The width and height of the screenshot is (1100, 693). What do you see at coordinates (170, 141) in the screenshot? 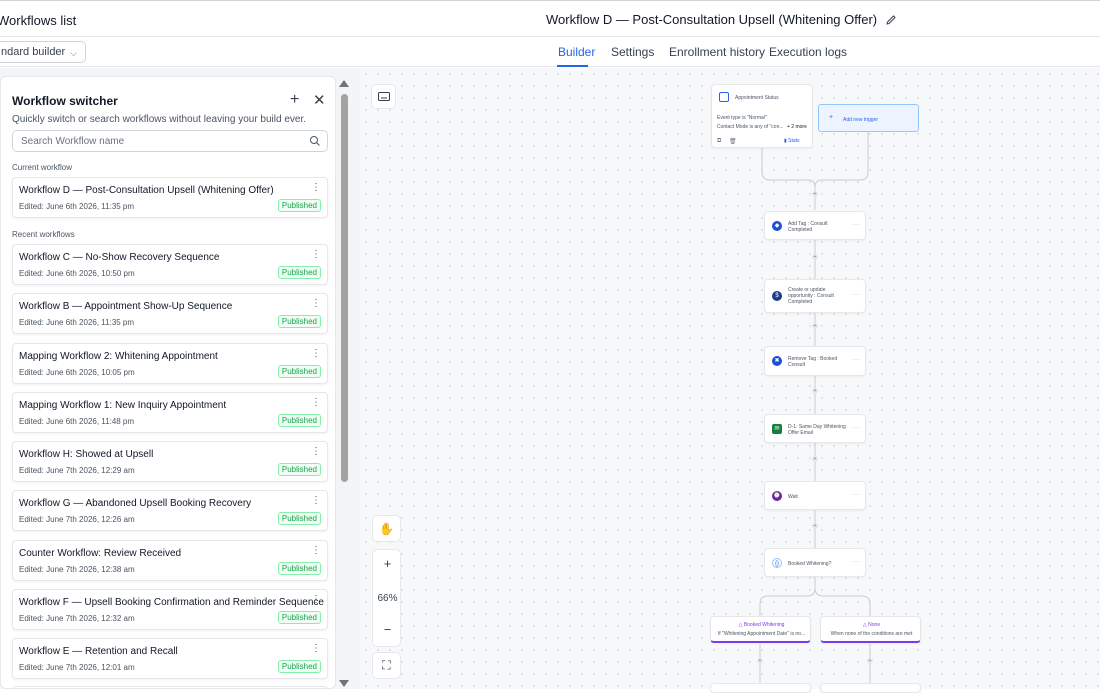
I see `search-input: Search Workflow name` at bounding box center [170, 141].